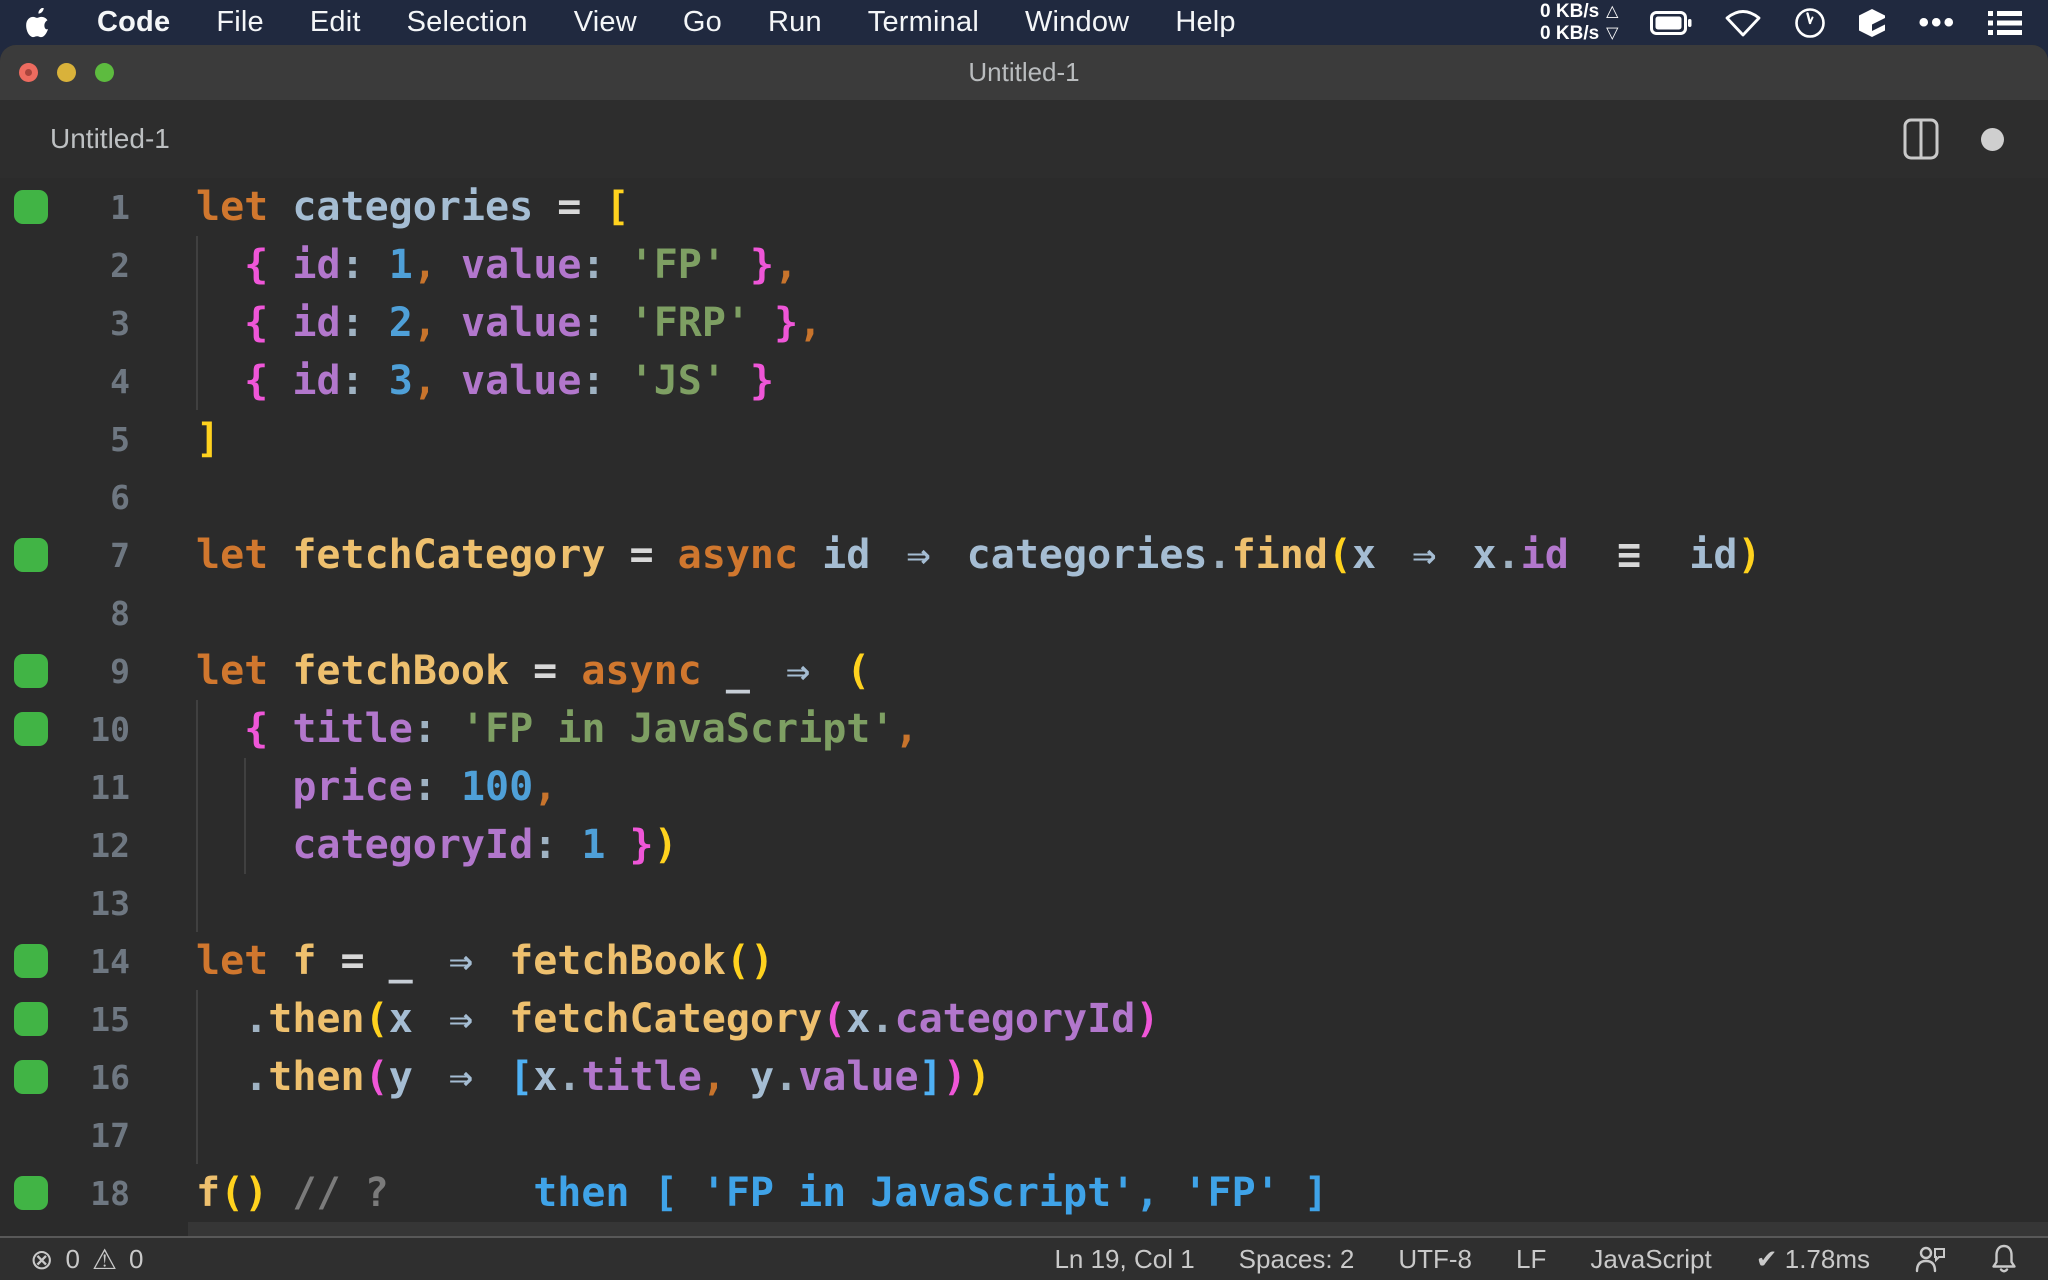 The width and height of the screenshot is (2048, 1280). Describe the element at coordinates (702, 22) in the screenshot. I see `menu-item-go: Go` at that location.